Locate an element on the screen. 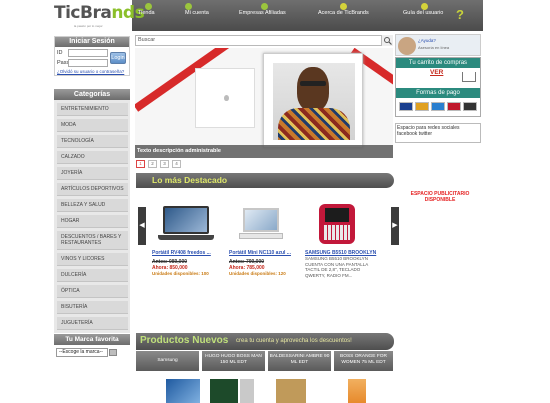 This screenshot has width=550, height=403. nav-mi-cuenta: Mi cuenta is located at coordinates (196, 15).